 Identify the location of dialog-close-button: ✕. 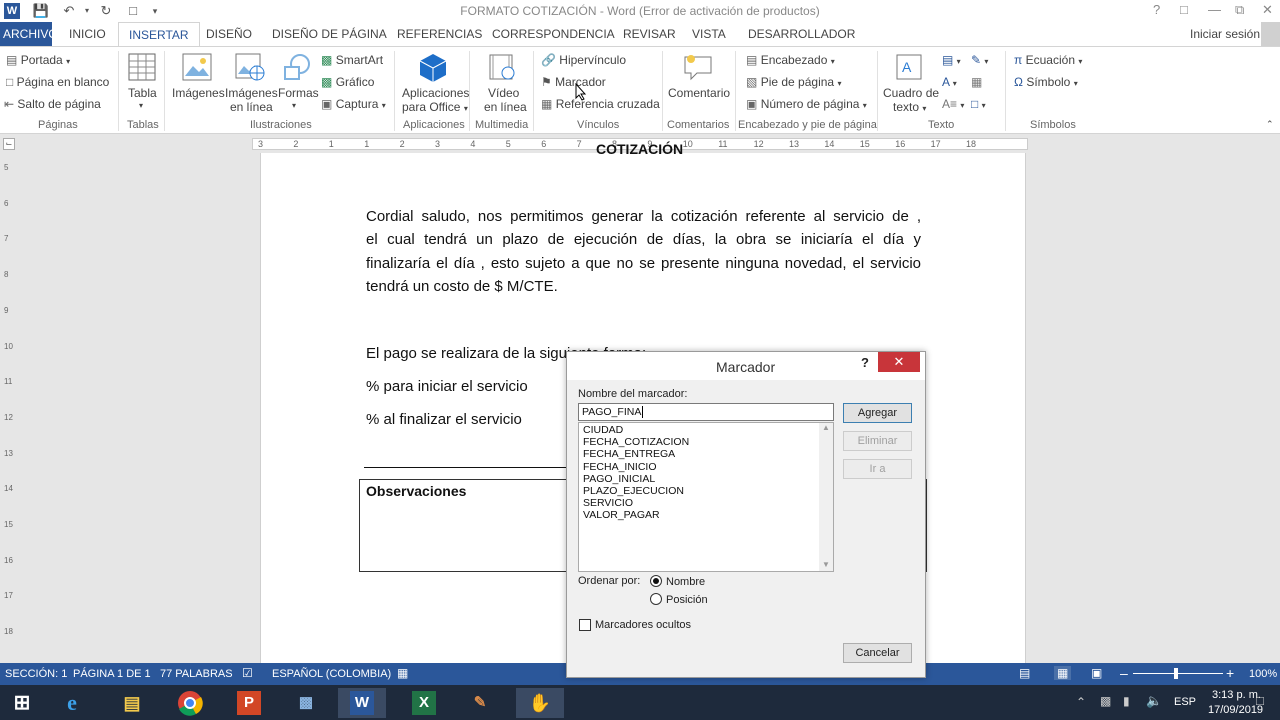
(899, 362).